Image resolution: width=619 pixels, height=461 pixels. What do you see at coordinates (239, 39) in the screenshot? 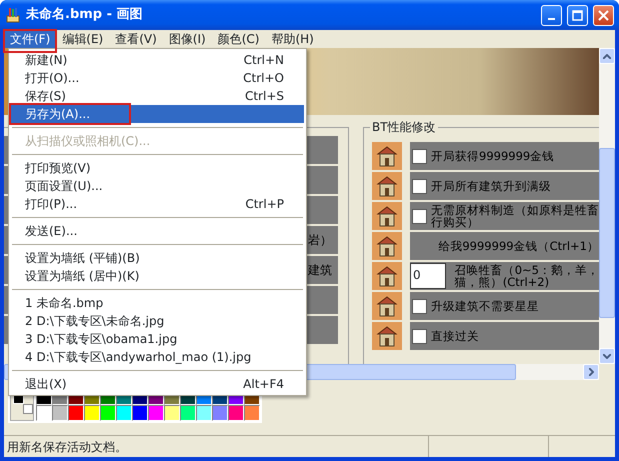
I see `menu-bar-item: 颜色(C)` at bounding box center [239, 39].